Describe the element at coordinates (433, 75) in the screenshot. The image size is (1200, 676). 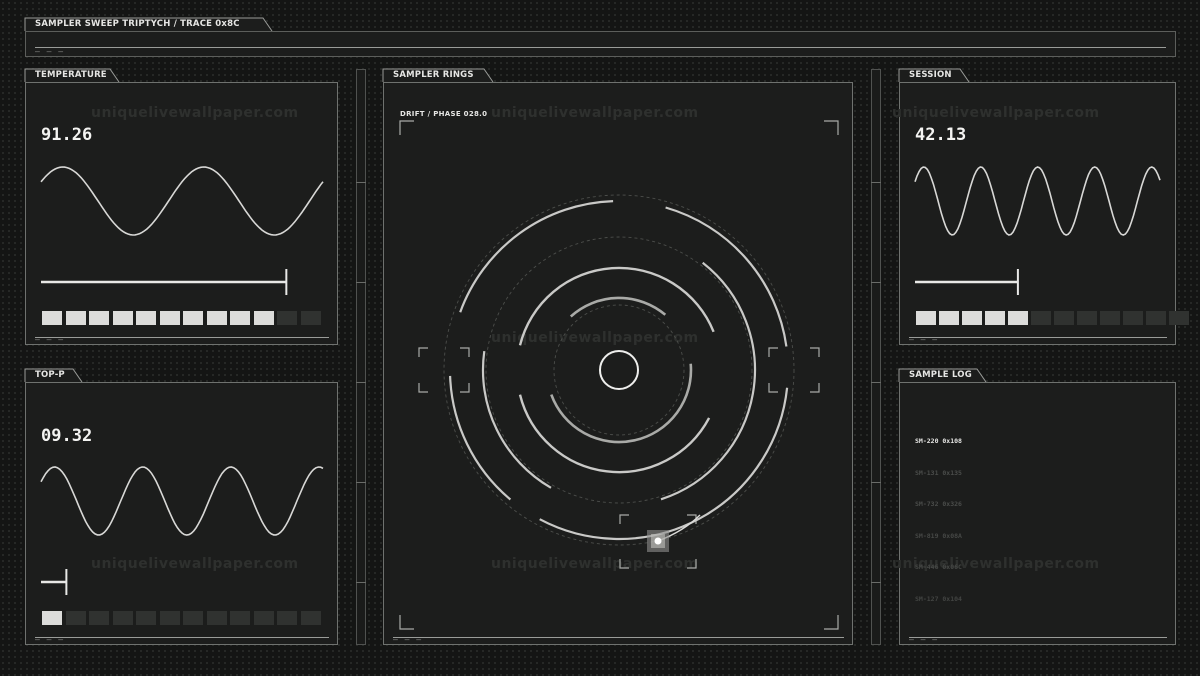
I see `rings-label: SAMPLER RINGS` at that location.